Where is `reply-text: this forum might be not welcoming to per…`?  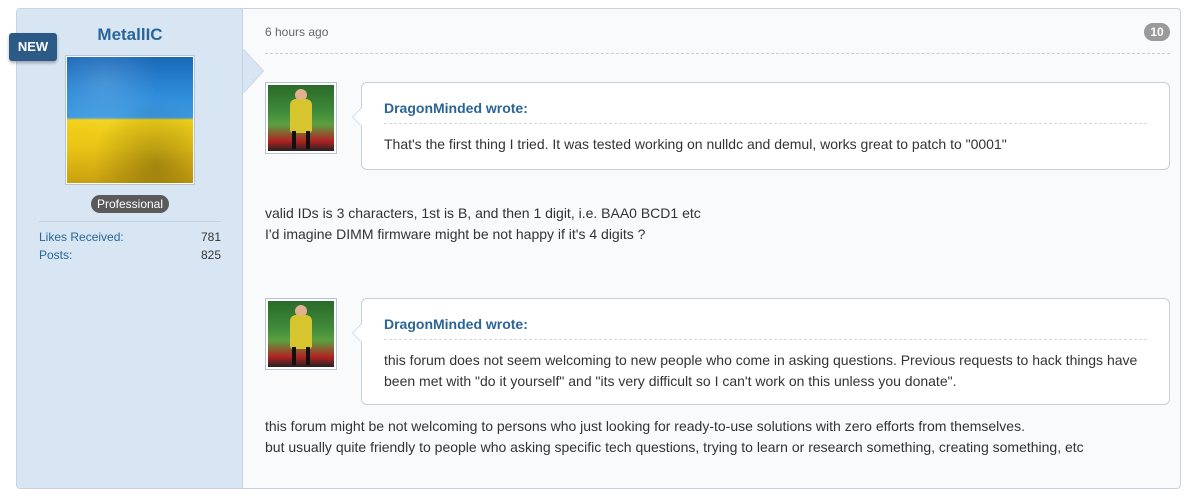
reply-text: this forum might be not welcoming to per… is located at coordinates (712, 437).